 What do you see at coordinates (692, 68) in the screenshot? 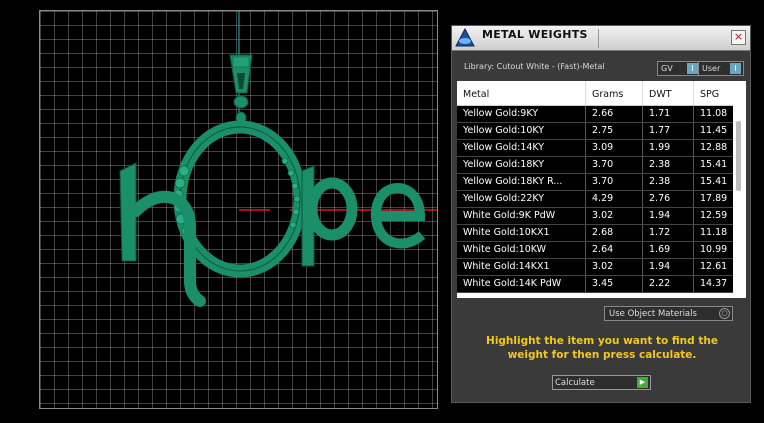
I see `gv-toggle-box-icon: I` at bounding box center [692, 68].